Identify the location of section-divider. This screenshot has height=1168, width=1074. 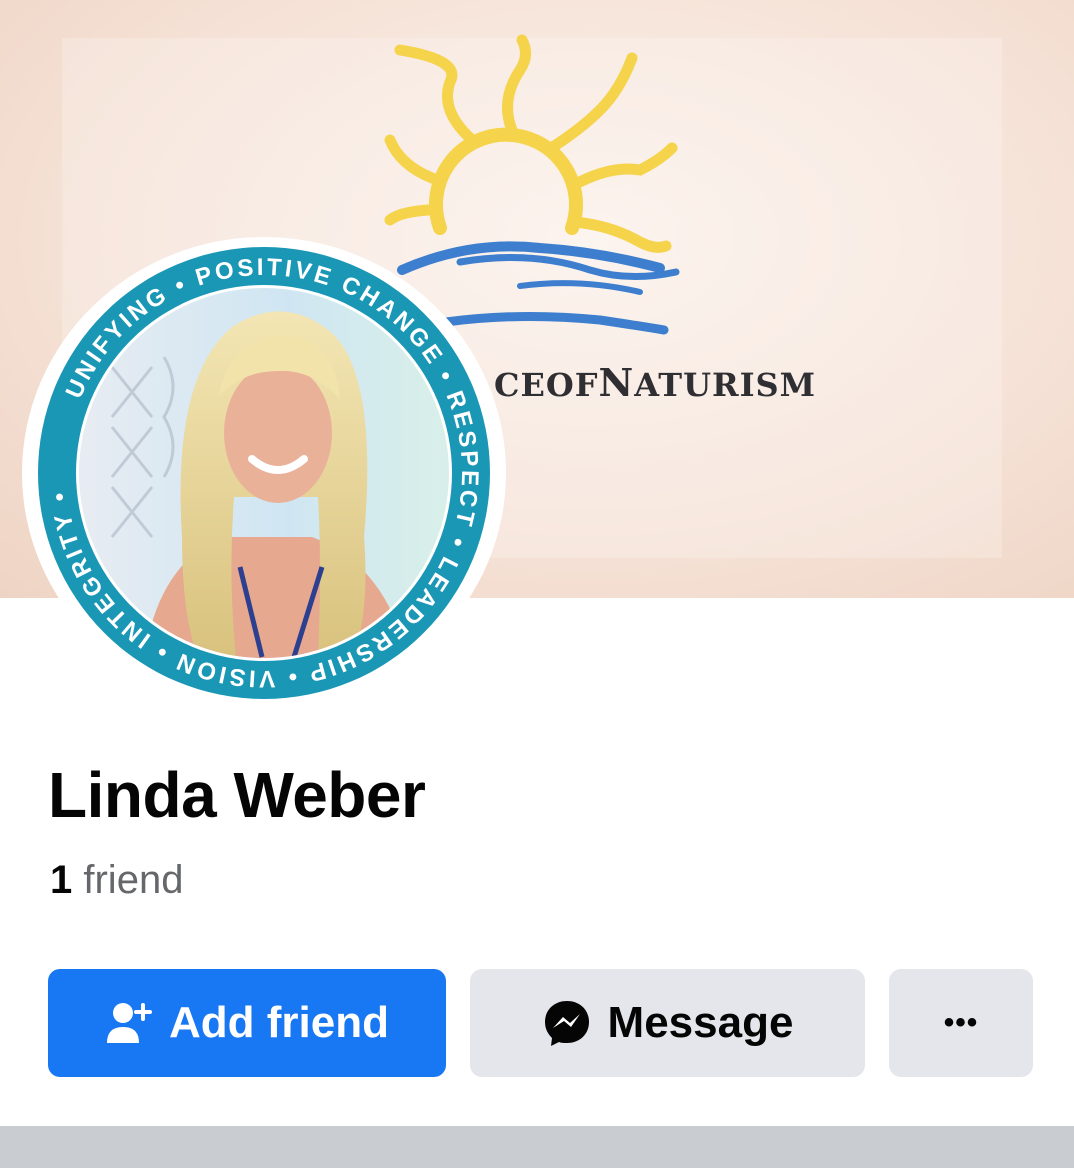
(537, 1147).